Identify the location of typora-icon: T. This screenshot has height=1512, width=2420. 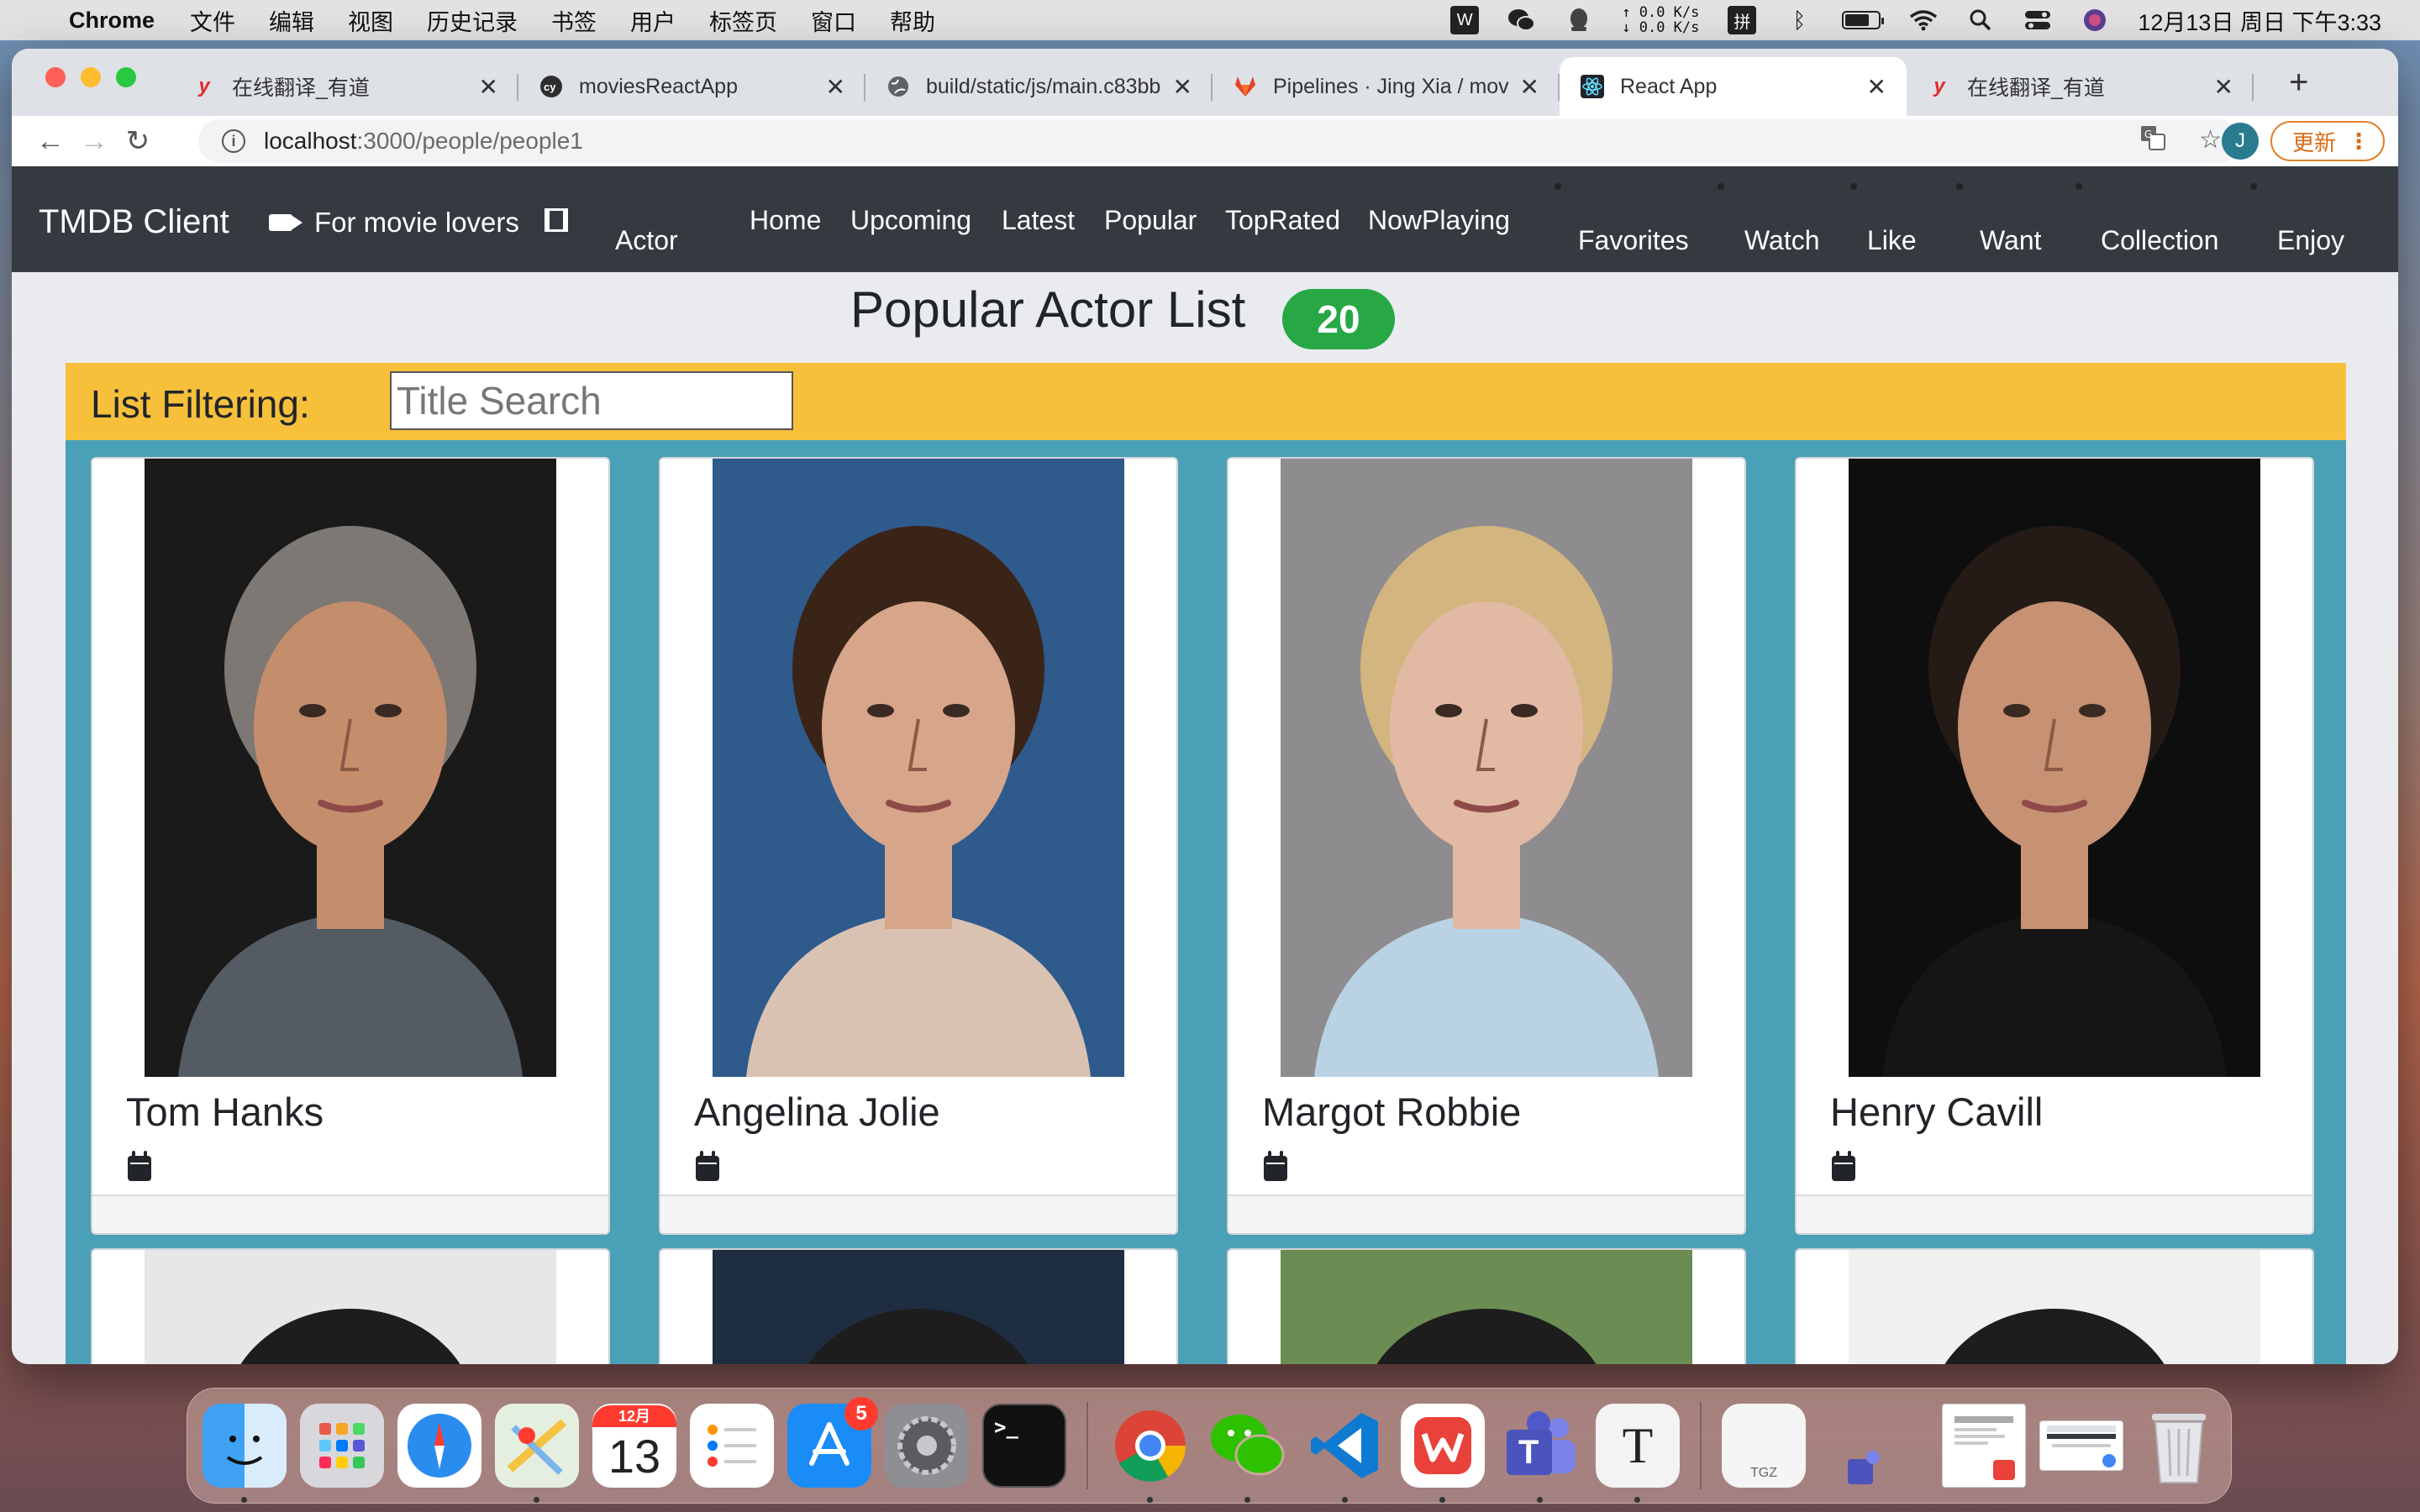
(1638, 1453).